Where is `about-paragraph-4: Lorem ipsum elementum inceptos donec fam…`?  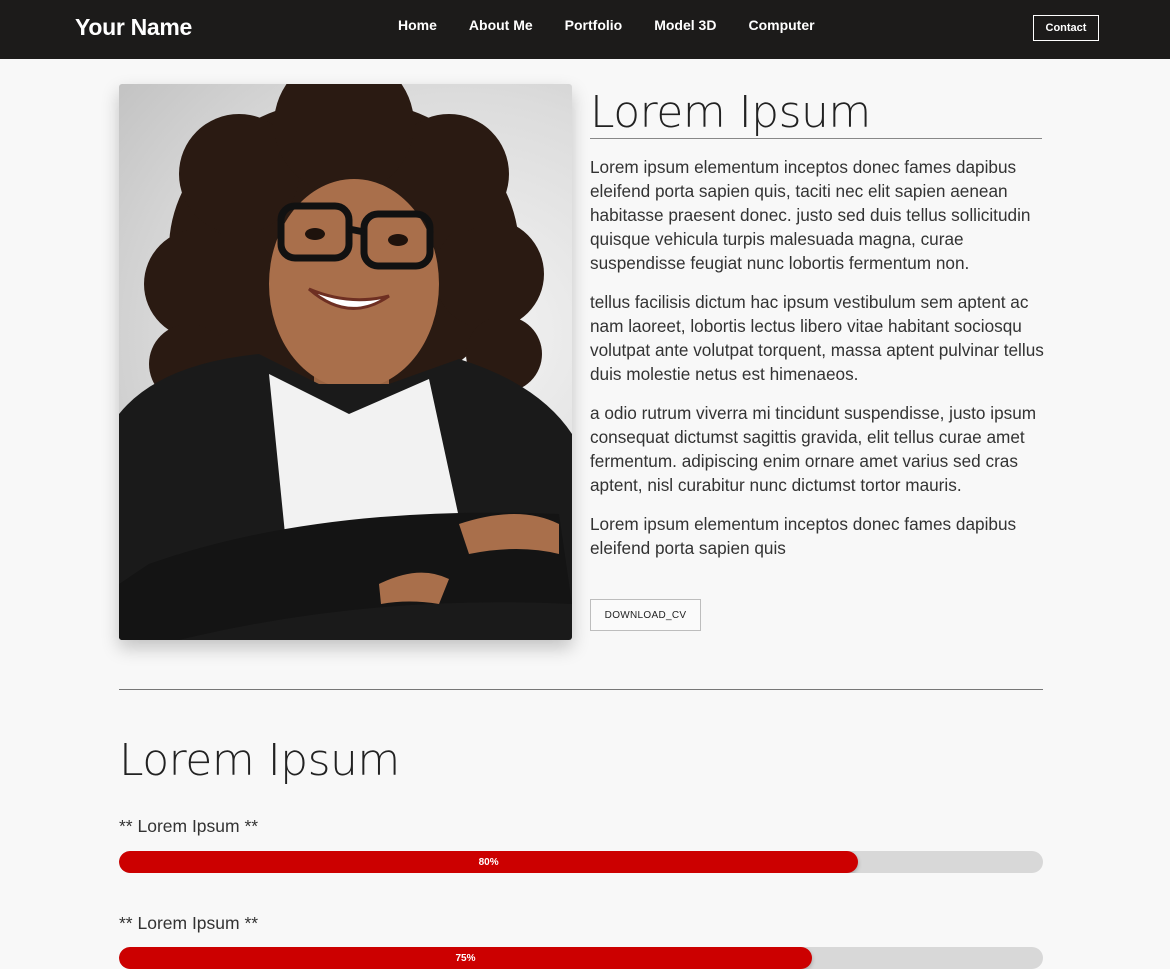
about-paragraph-4: Lorem ipsum elementum inceptos donec fam… is located at coordinates (803, 536).